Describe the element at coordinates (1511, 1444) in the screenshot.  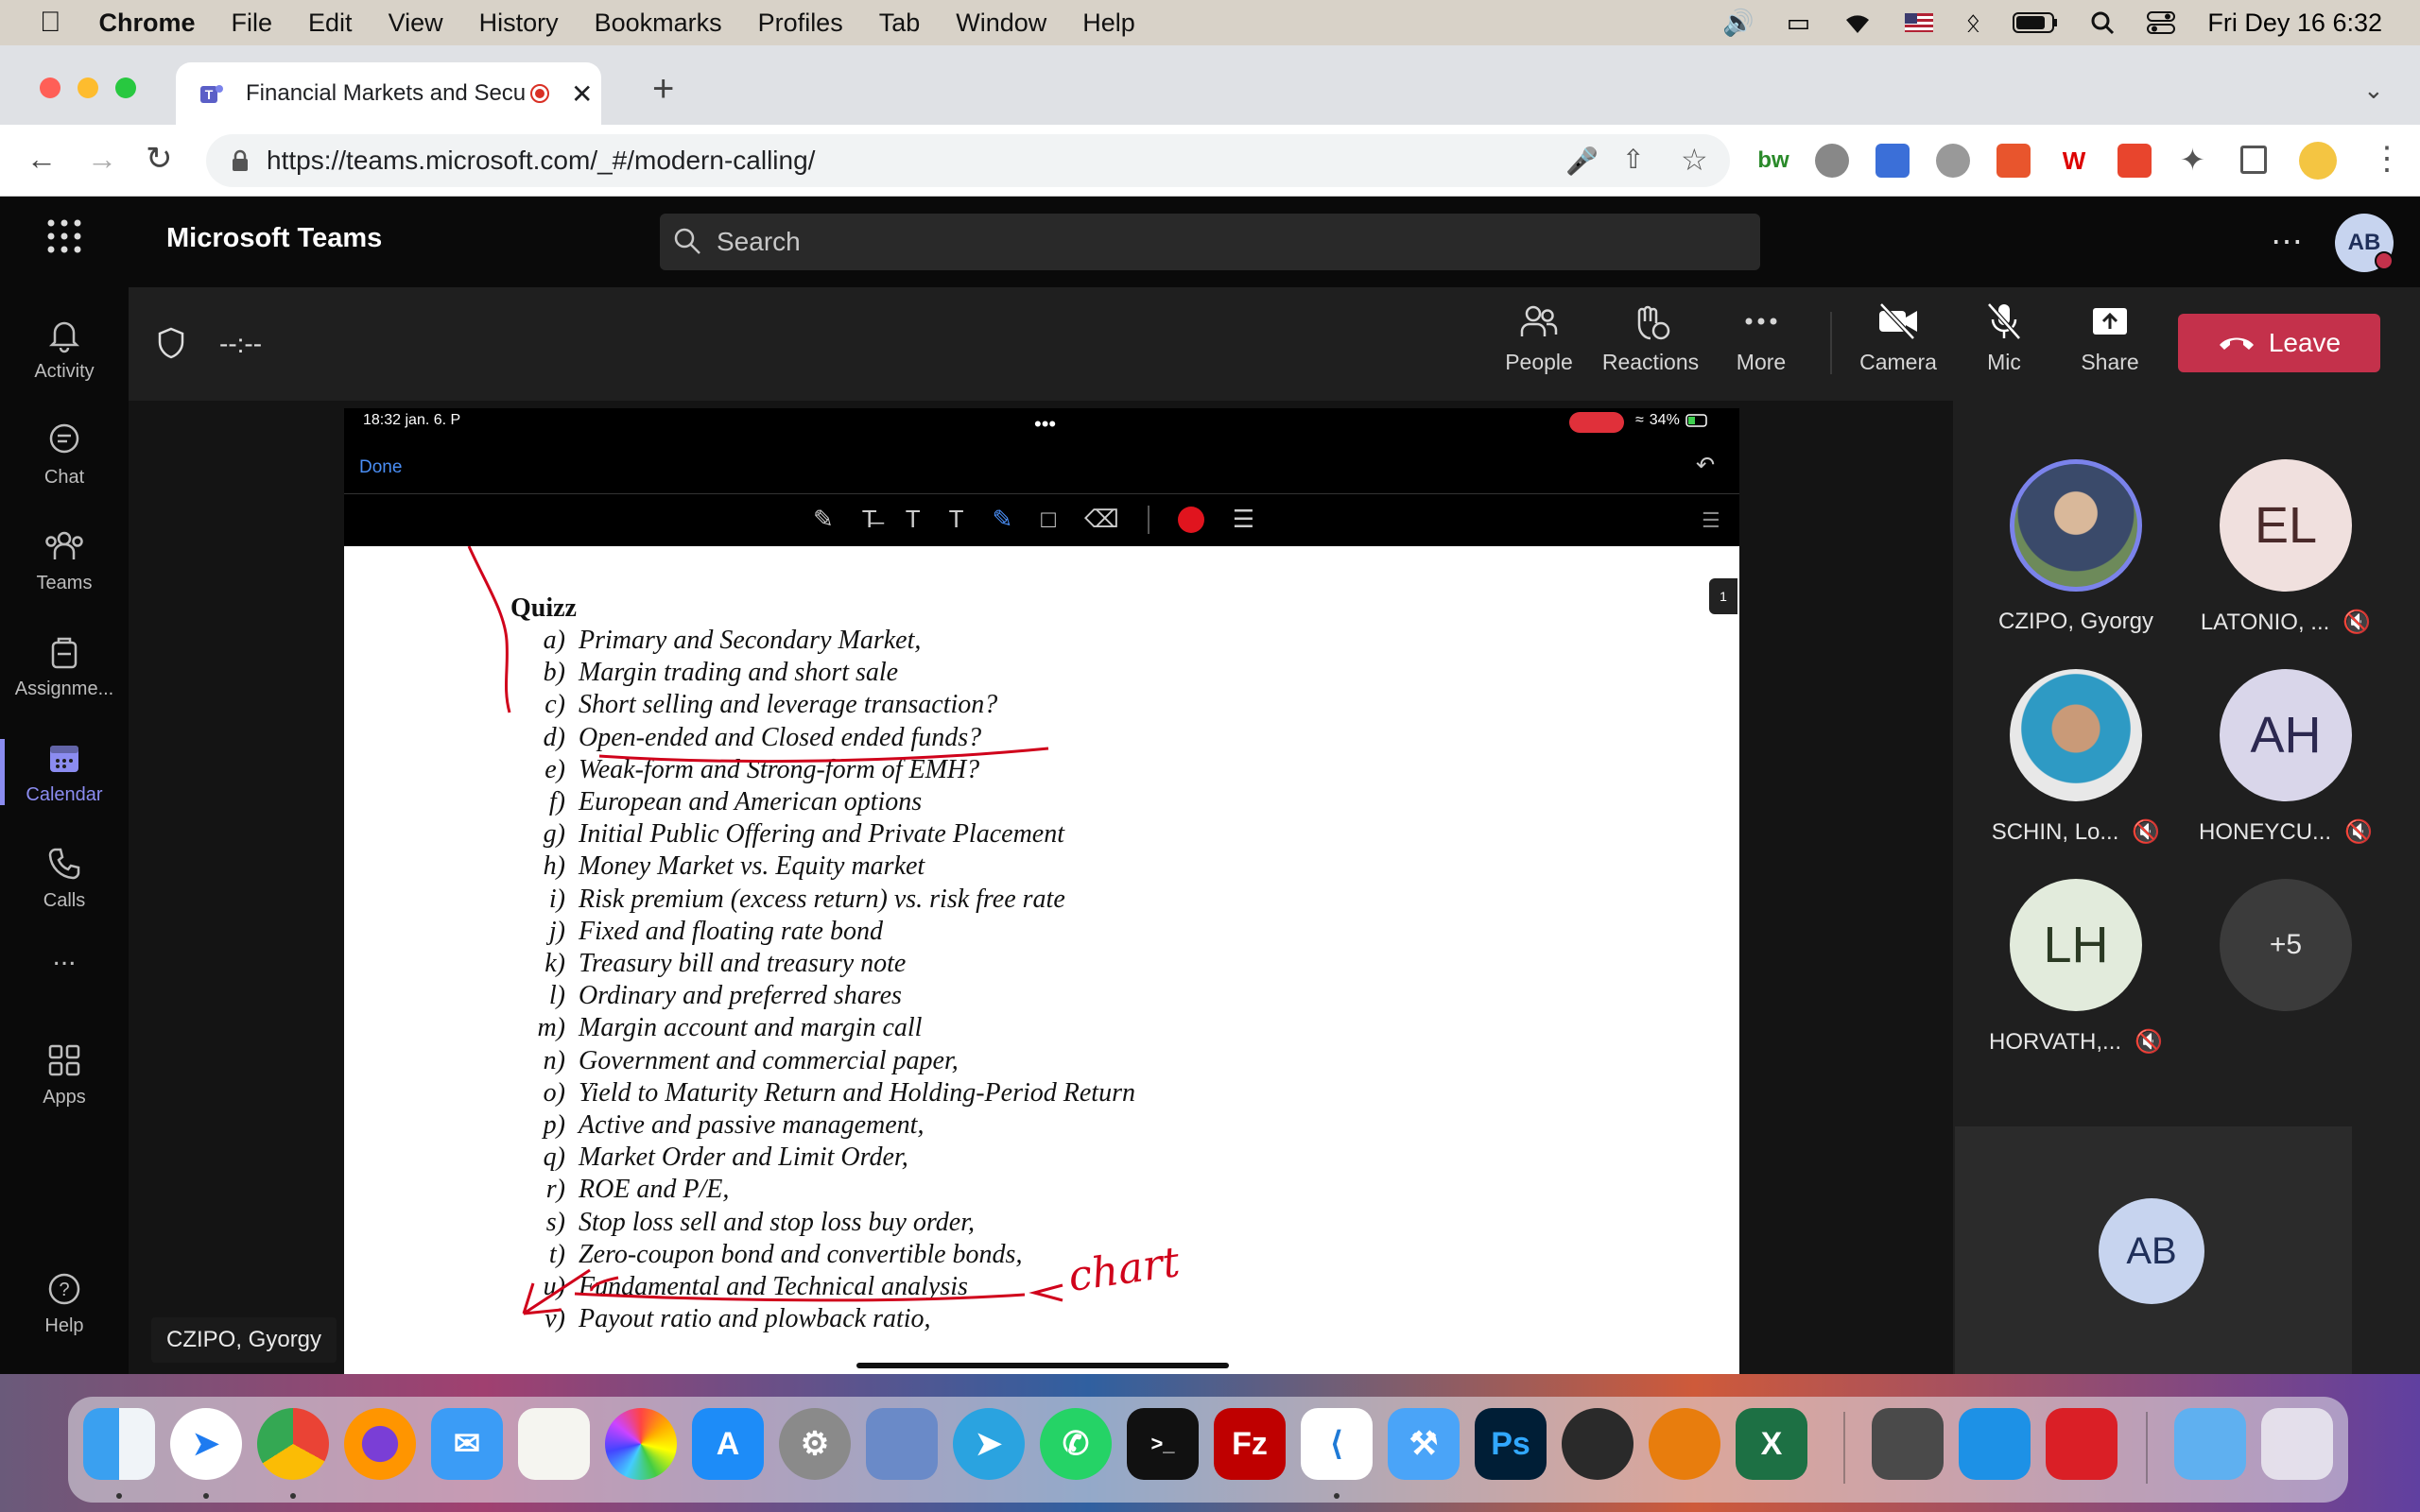
I see `photoshop-icon: Ps` at that location.